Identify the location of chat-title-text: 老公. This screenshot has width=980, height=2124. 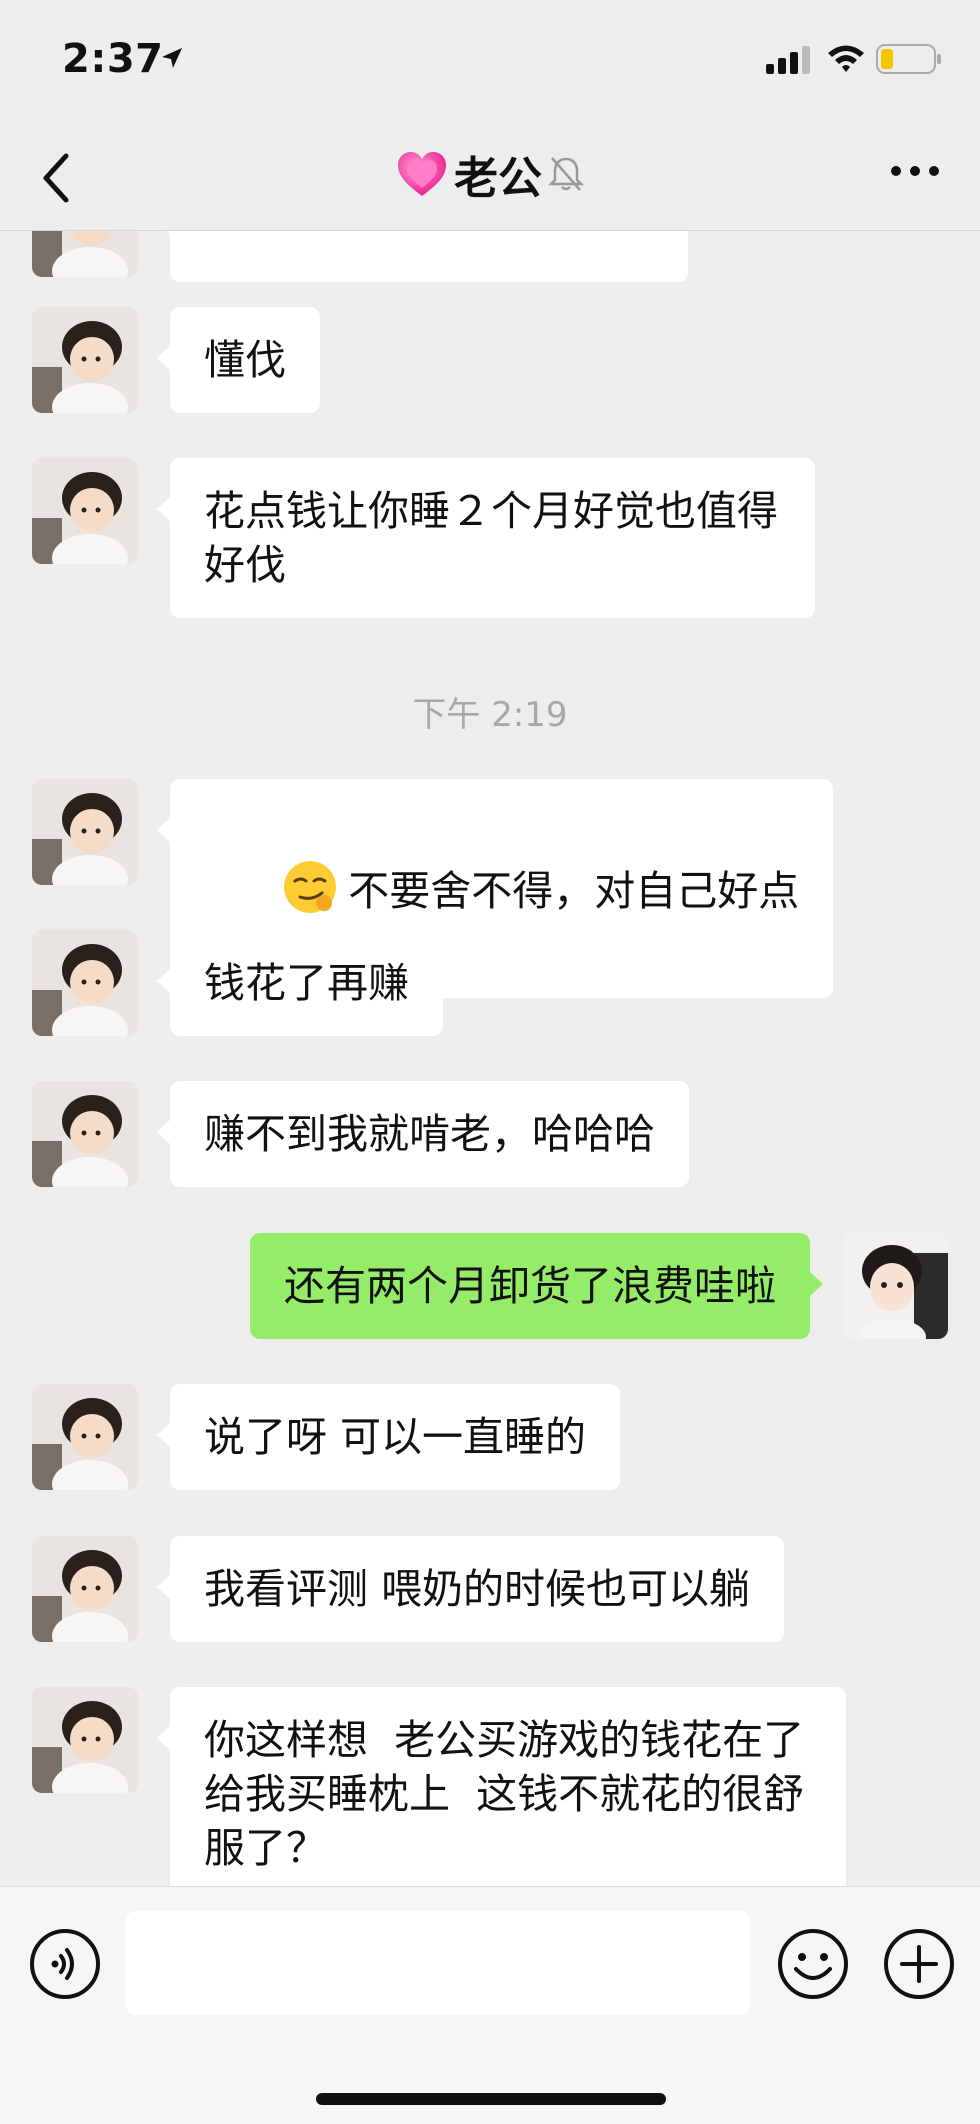
(498, 178).